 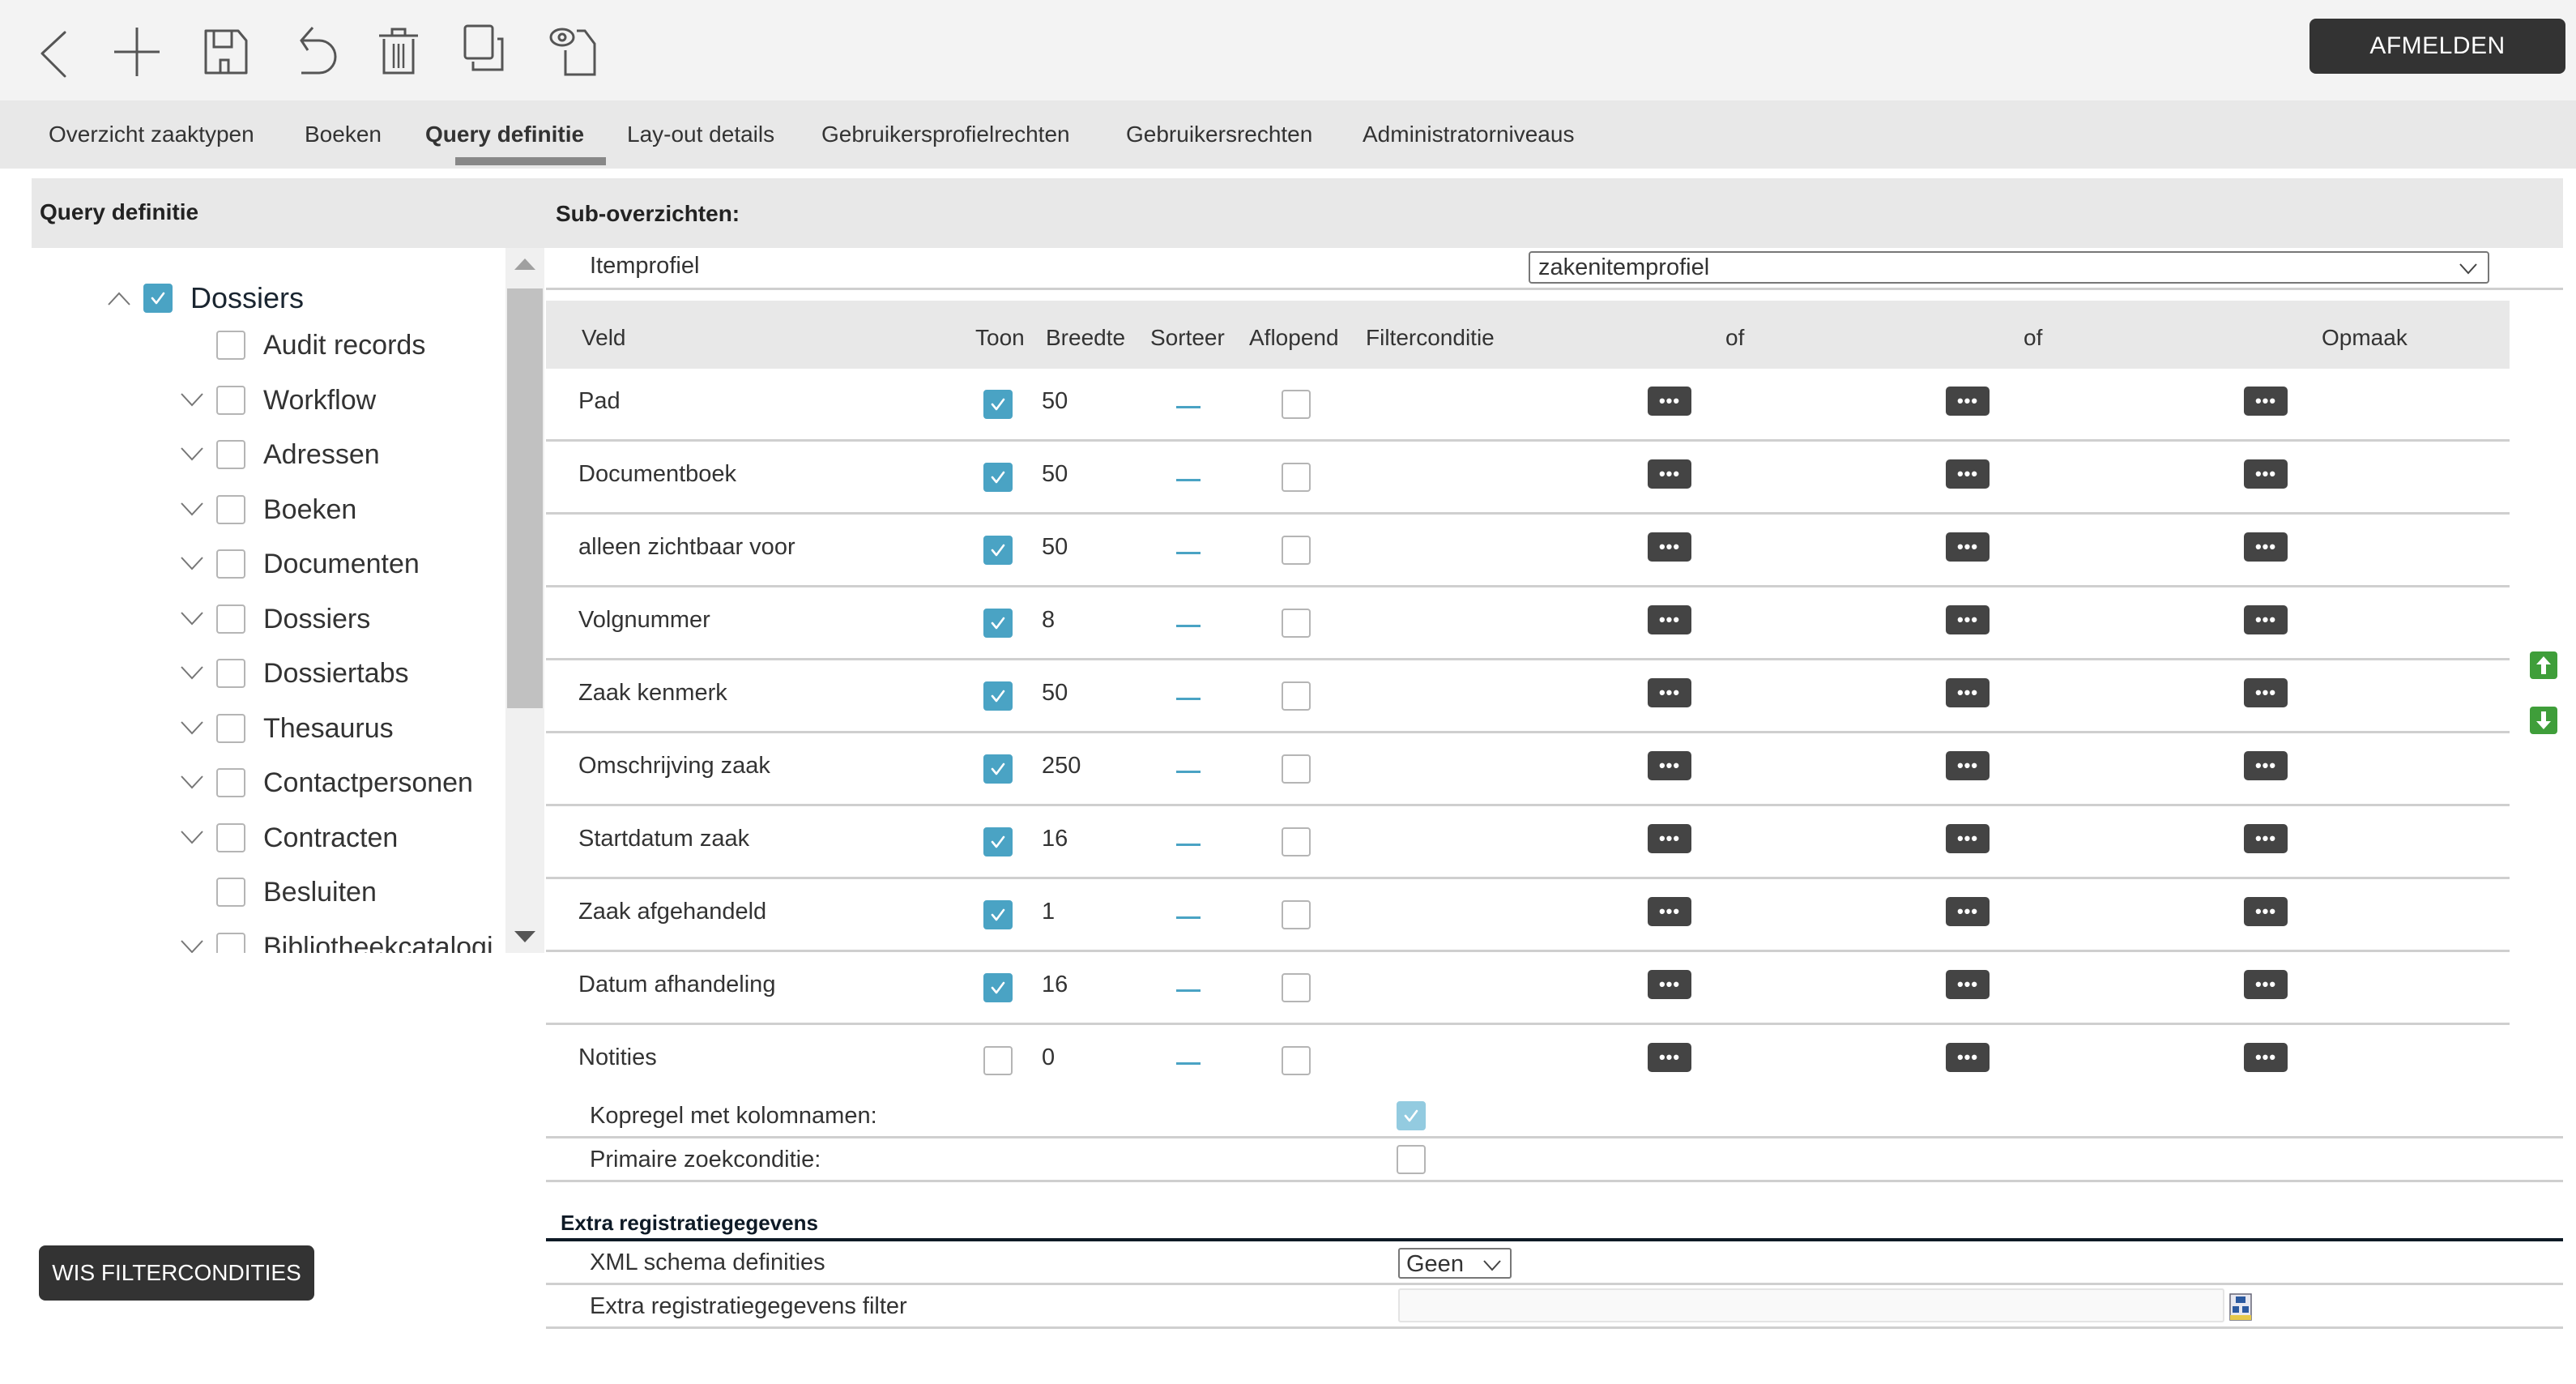 I want to click on scroll-down-arrow-icon, so click(x=524, y=937).